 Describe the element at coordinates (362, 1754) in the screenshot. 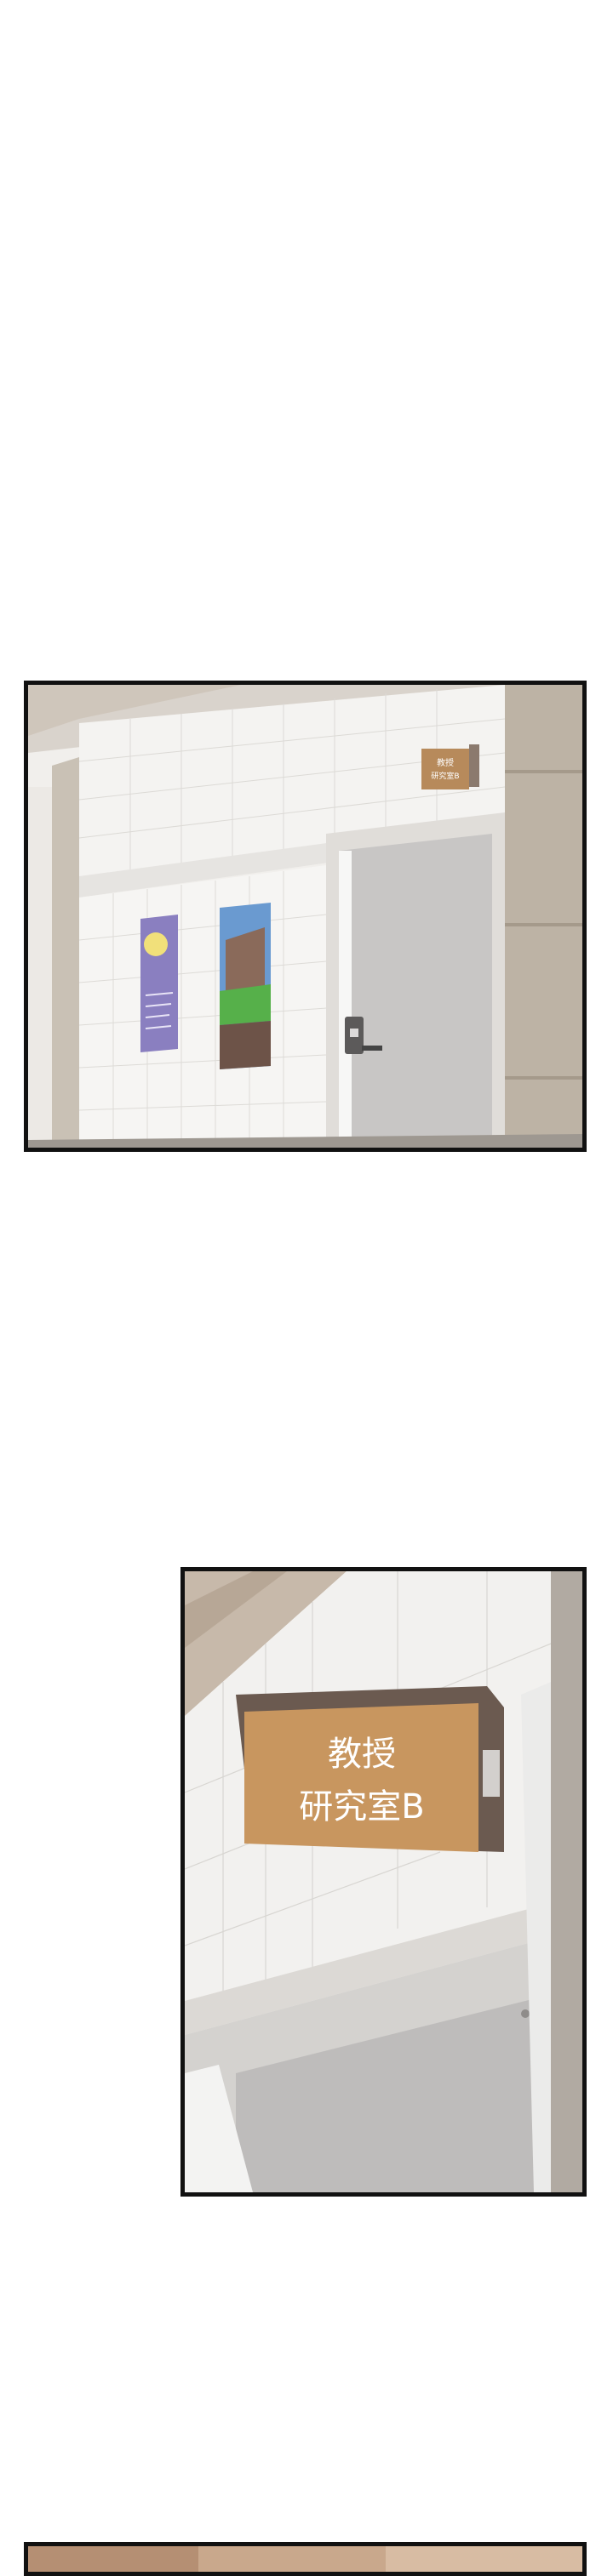

I see `sign-line-1: 教授` at that location.